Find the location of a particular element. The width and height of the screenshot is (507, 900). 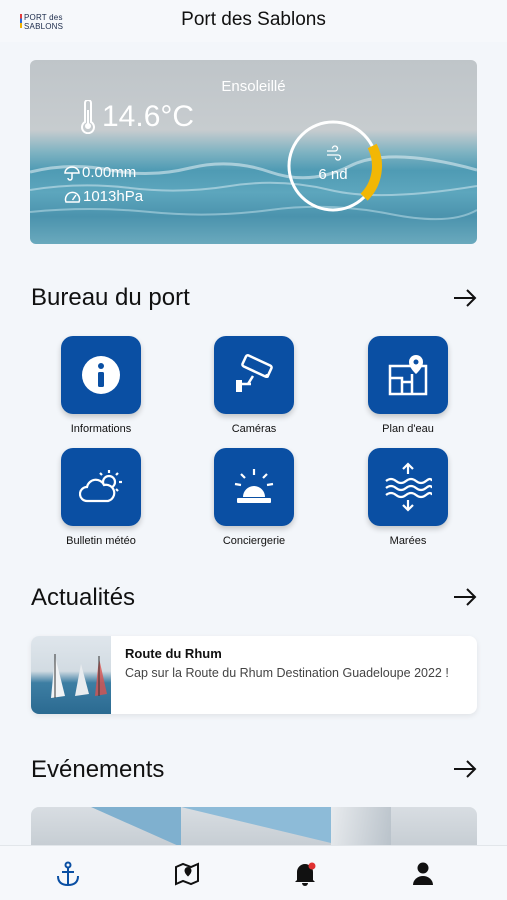

page-title: Port des Sablons is located at coordinates (253, 19).